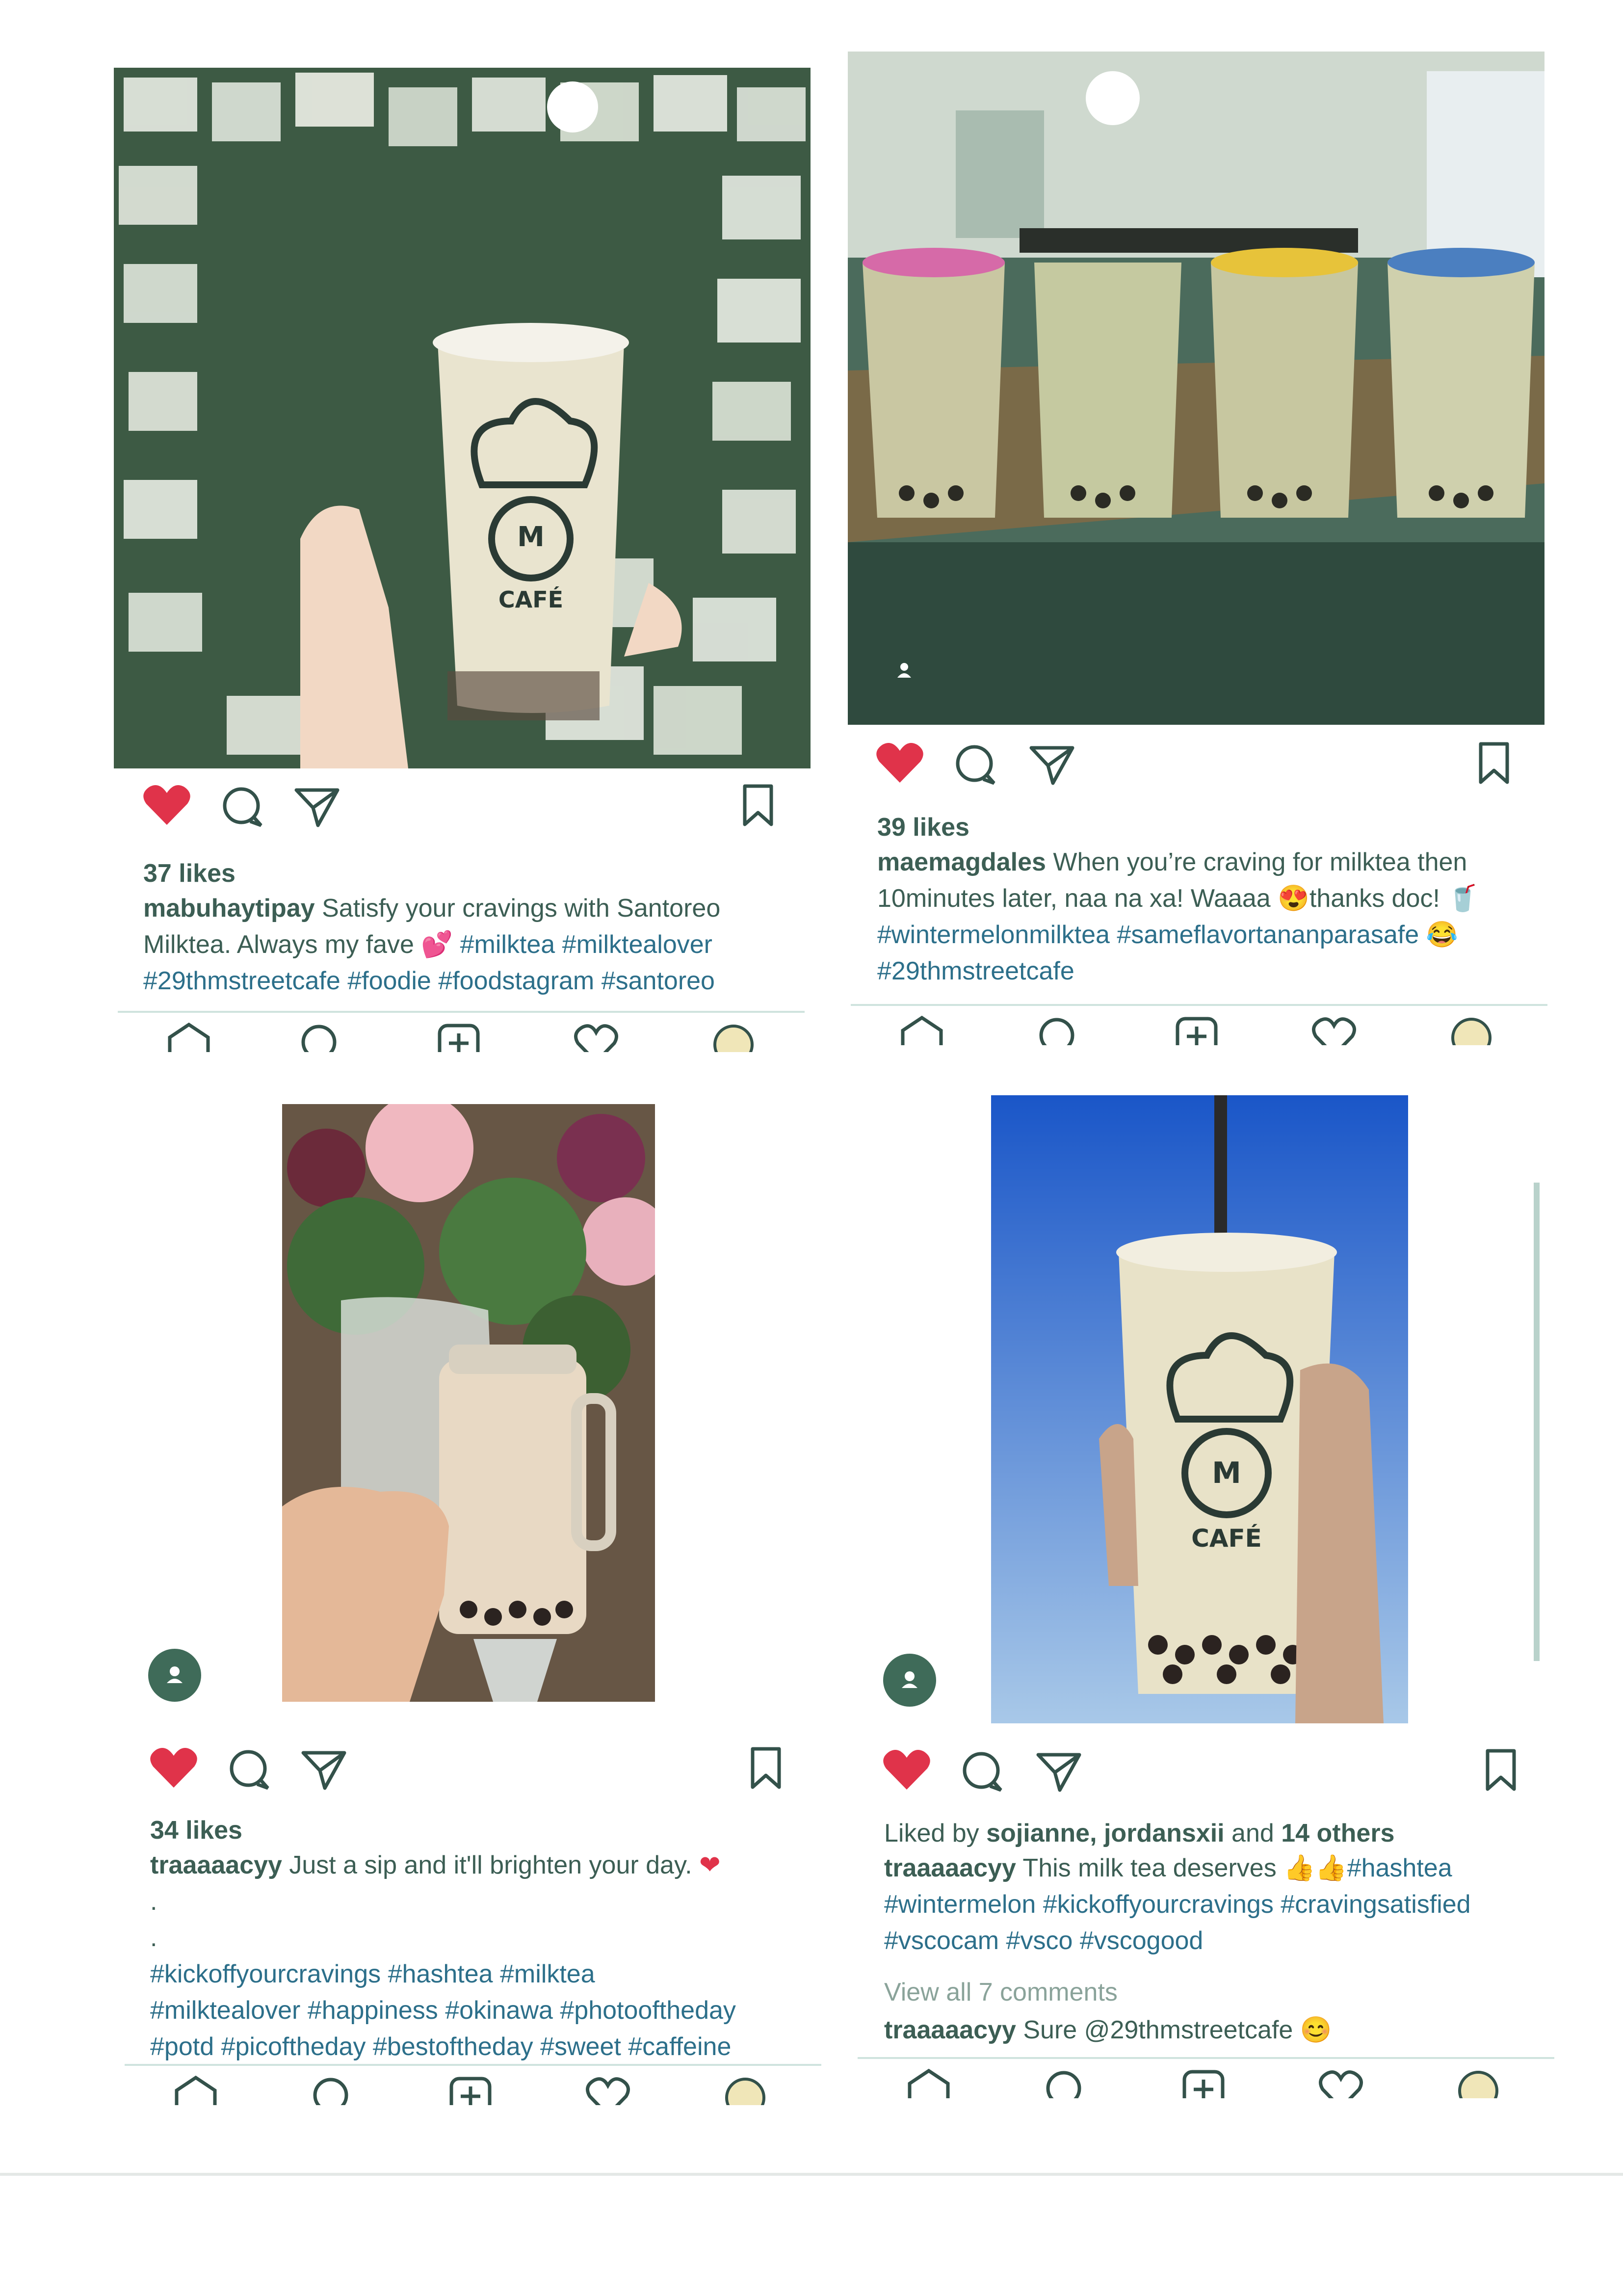 The image size is (1623, 2296). I want to click on liked-by-users: sojianne, jordansxii, so click(1105, 1833).